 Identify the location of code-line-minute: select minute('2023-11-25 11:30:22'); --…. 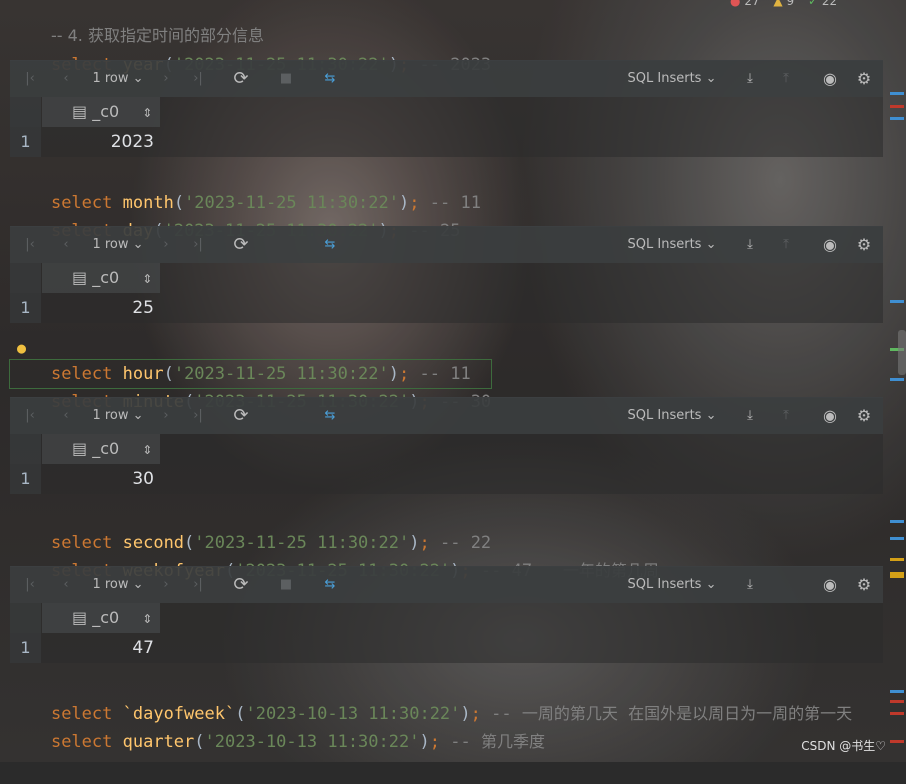
(250, 385).